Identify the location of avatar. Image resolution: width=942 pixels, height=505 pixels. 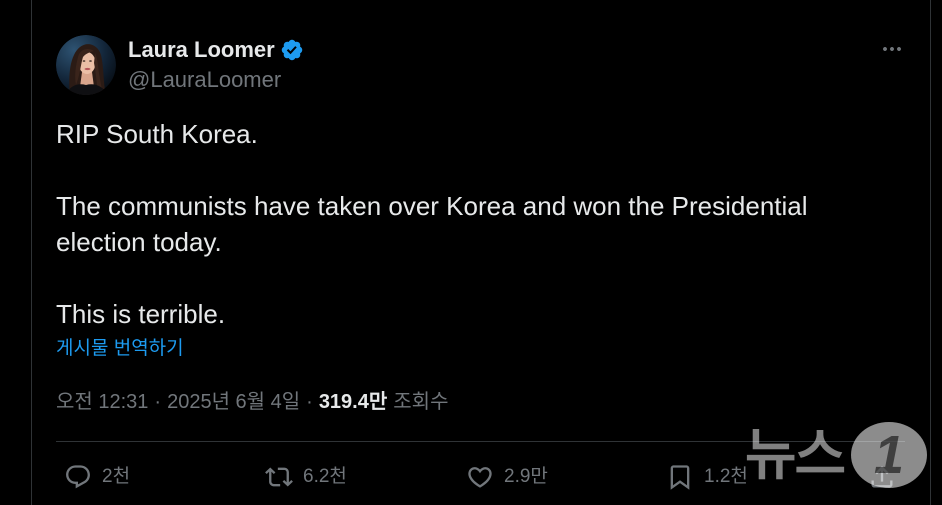
(86, 65).